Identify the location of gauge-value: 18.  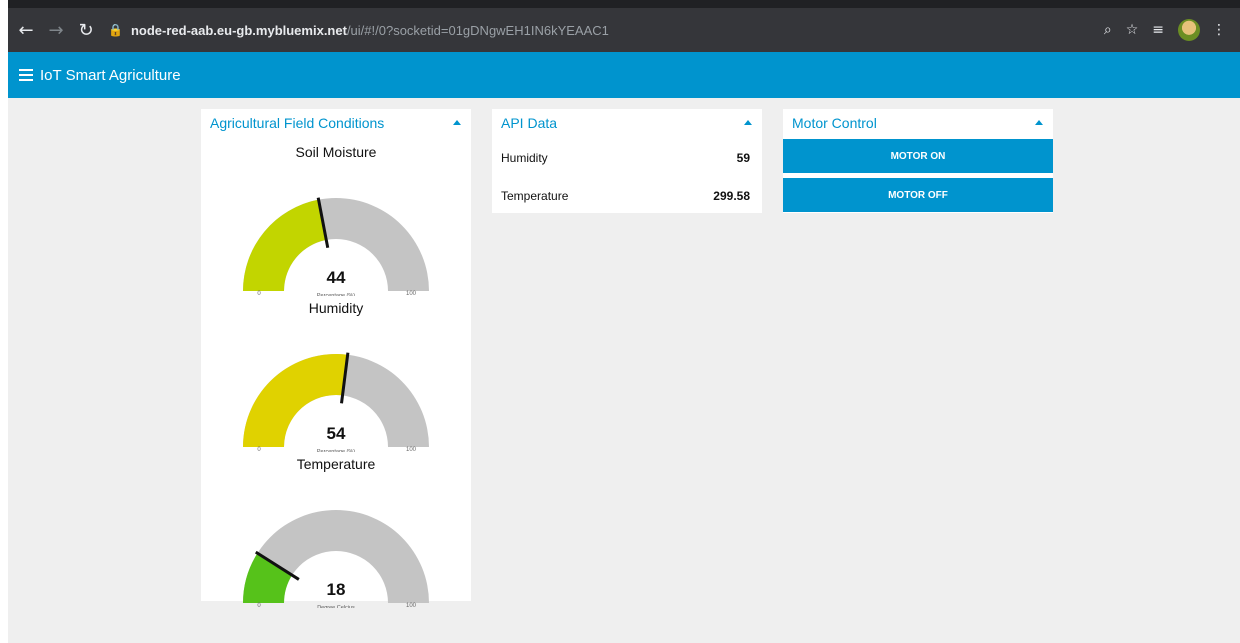
(336, 589).